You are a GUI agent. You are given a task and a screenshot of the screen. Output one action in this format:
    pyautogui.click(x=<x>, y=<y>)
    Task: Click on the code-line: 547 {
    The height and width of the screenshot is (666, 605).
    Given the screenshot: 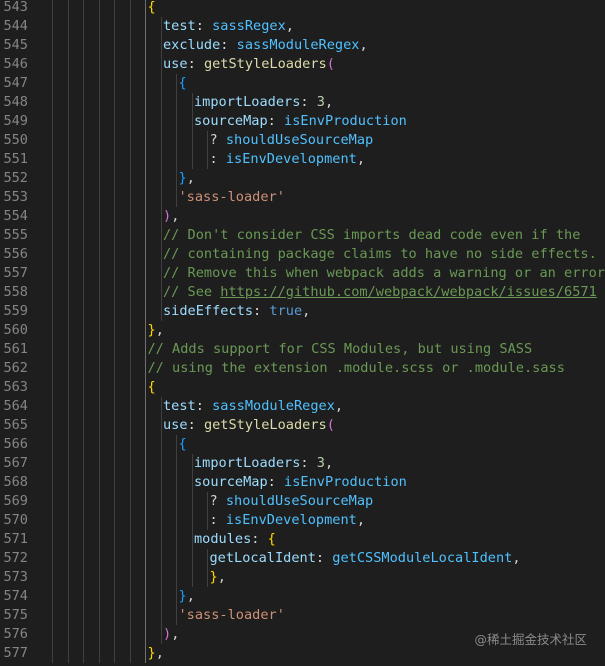 What is the action you would take?
    pyautogui.click(x=302, y=83)
    